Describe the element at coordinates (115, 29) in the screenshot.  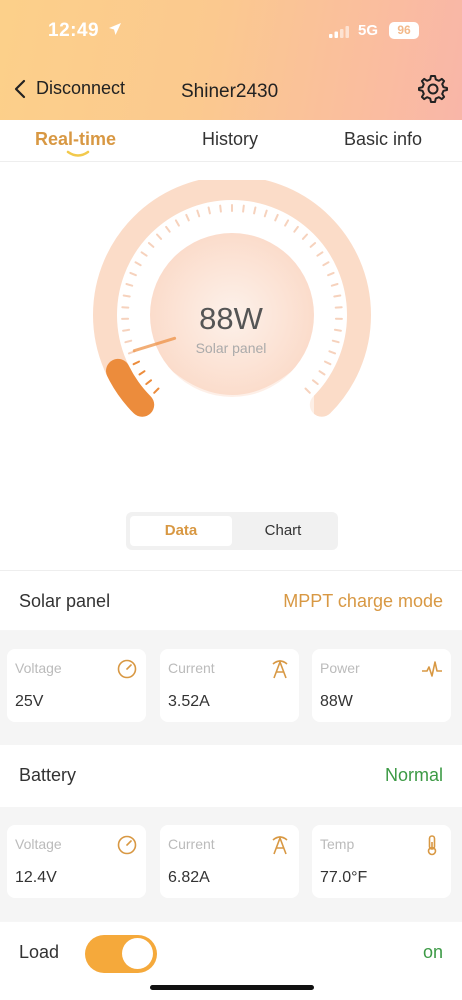
I see `location-arrow-icon` at that location.